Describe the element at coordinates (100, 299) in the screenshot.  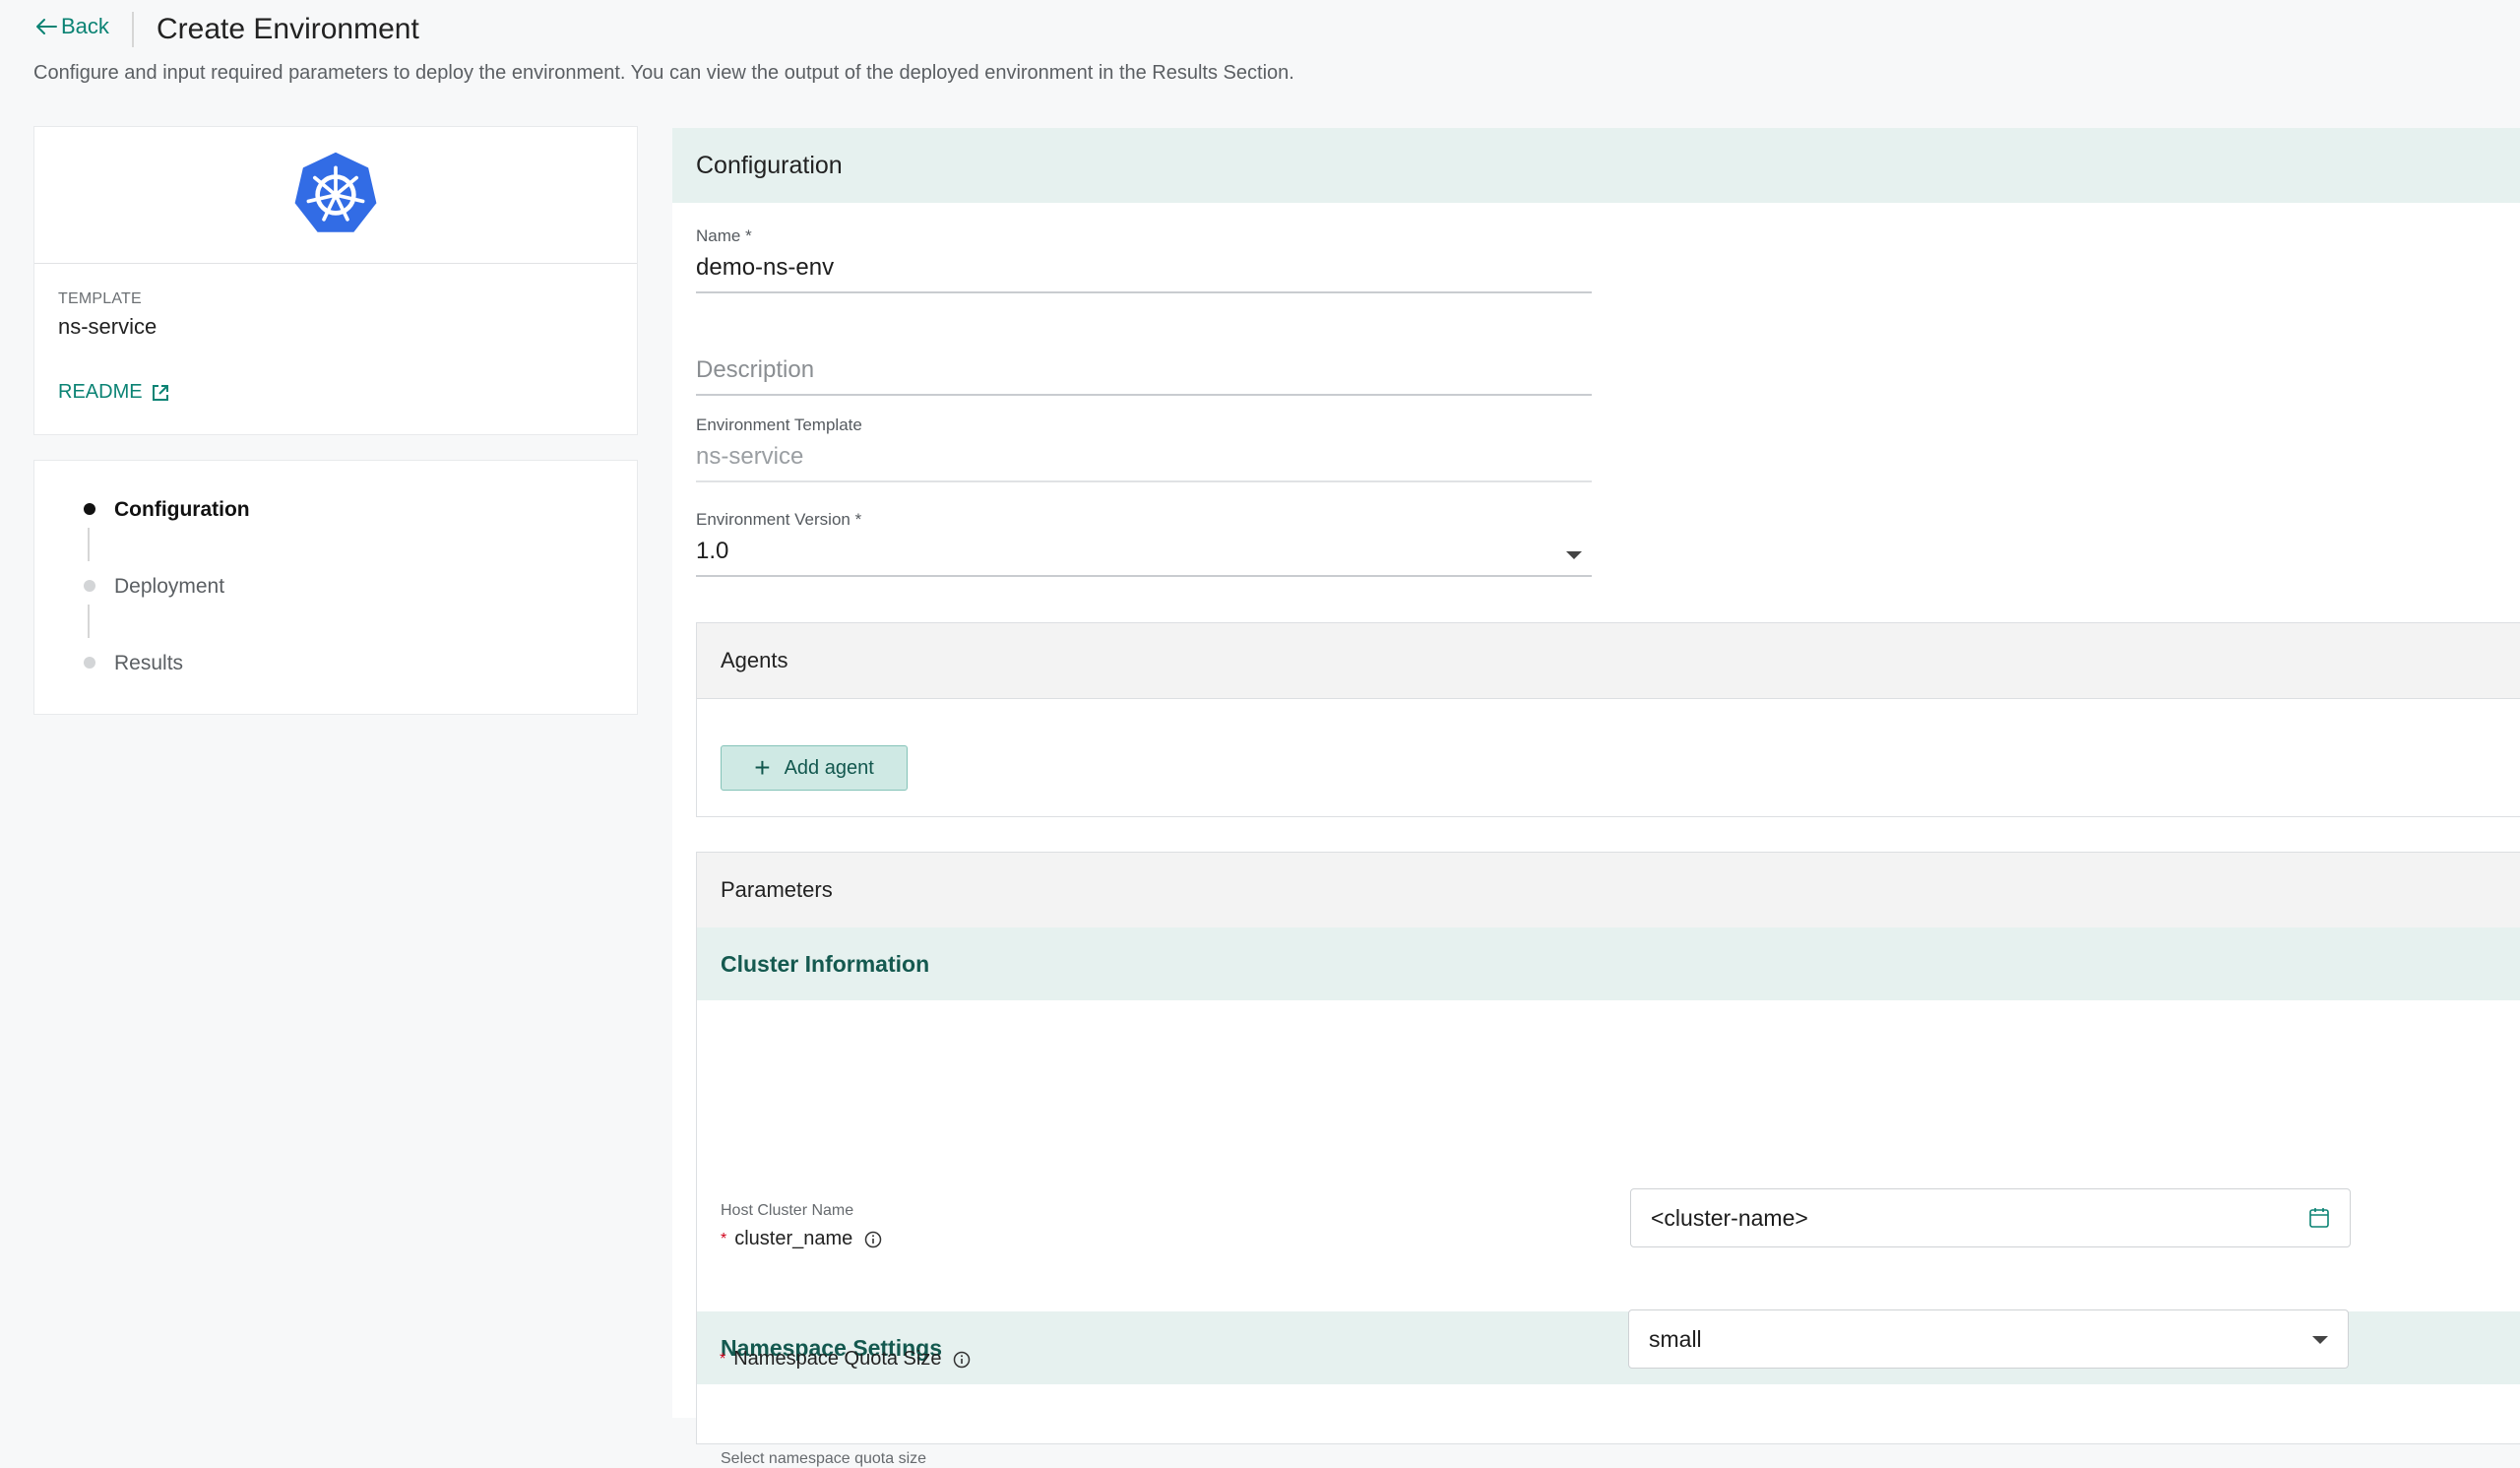
I see `template-caption: TEMPLATE` at that location.